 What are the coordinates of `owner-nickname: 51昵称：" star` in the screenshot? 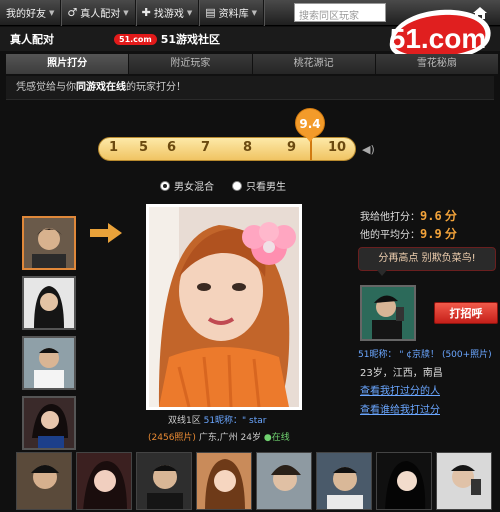 It's located at (235, 421).